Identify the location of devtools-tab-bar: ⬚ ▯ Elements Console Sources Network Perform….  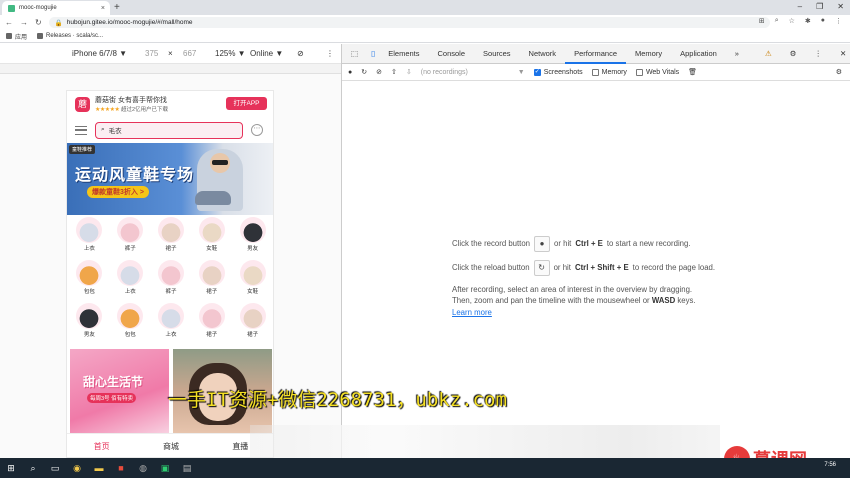
(596, 61).